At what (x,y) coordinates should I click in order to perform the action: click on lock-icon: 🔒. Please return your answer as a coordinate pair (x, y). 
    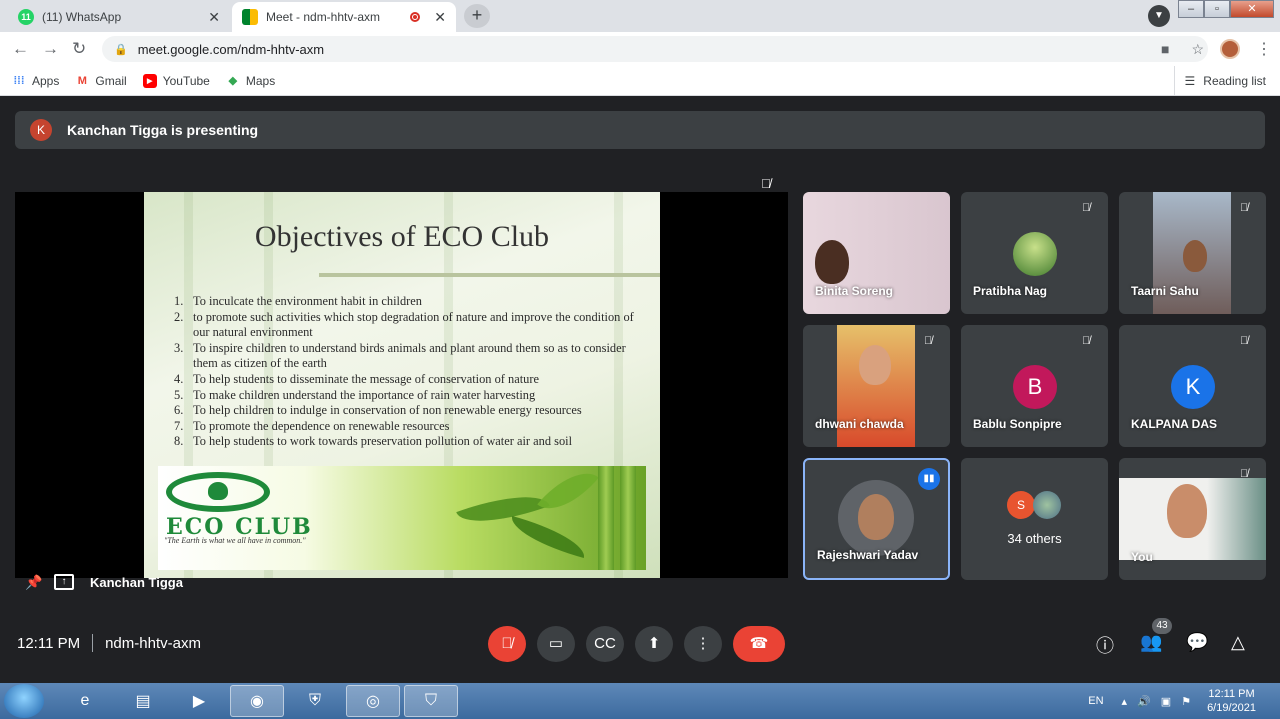
    Looking at the image, I should click on (121, 49).